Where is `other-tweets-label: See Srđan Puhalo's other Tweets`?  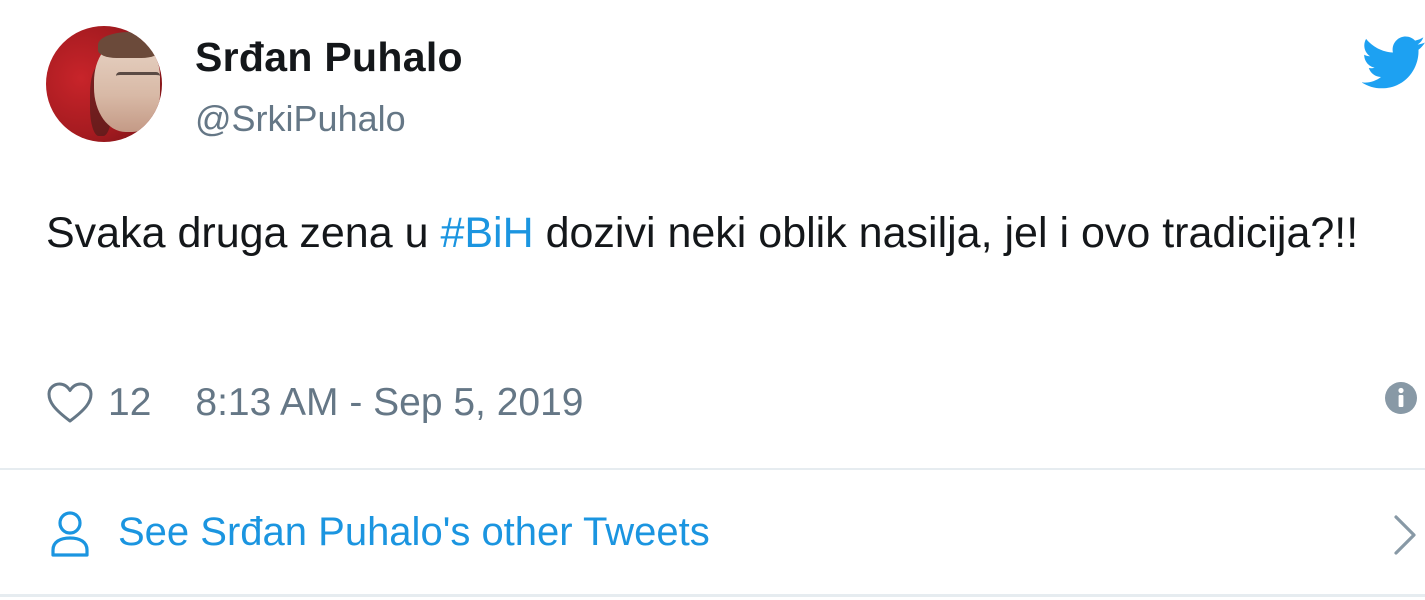 other-tweets-label: See Srđan Puhalo's other Tweets is located at coordinates (414, 532).